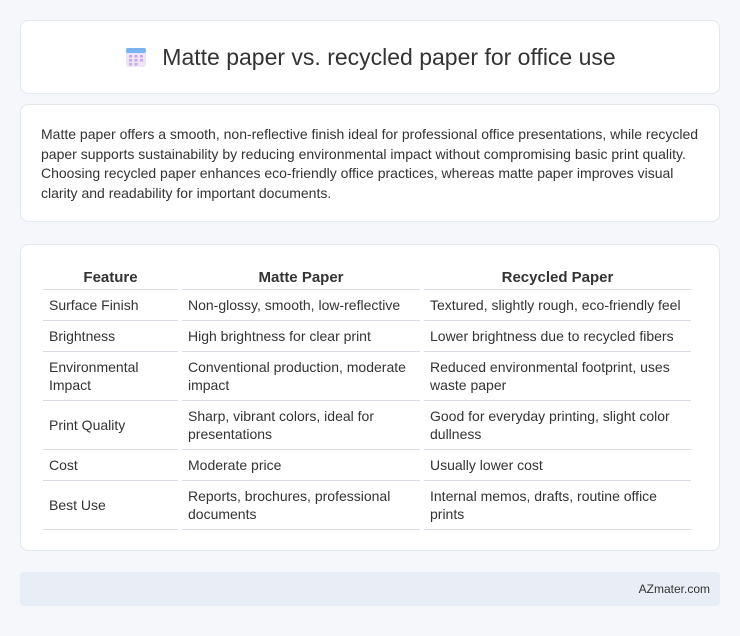 The image size is (740, 636). Describe the element at coordinates (110, 505) in the screenshot. I see `table-cell: Best Use` at that location.